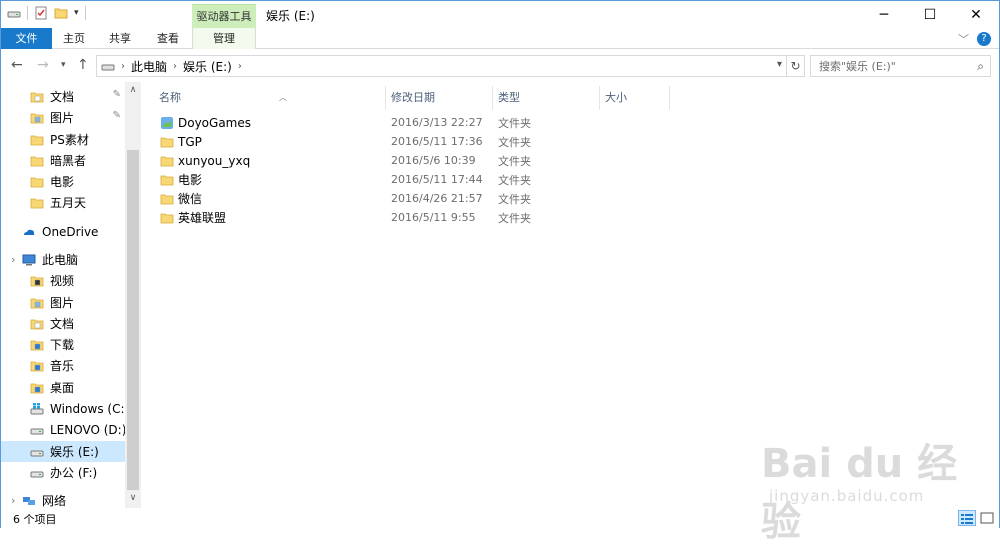 The width and height of the screenshot is (1000, 547). Describe the element at coordinates (68, 203) in the screenshot. I see `nav-item-label: 五月天` at that location.